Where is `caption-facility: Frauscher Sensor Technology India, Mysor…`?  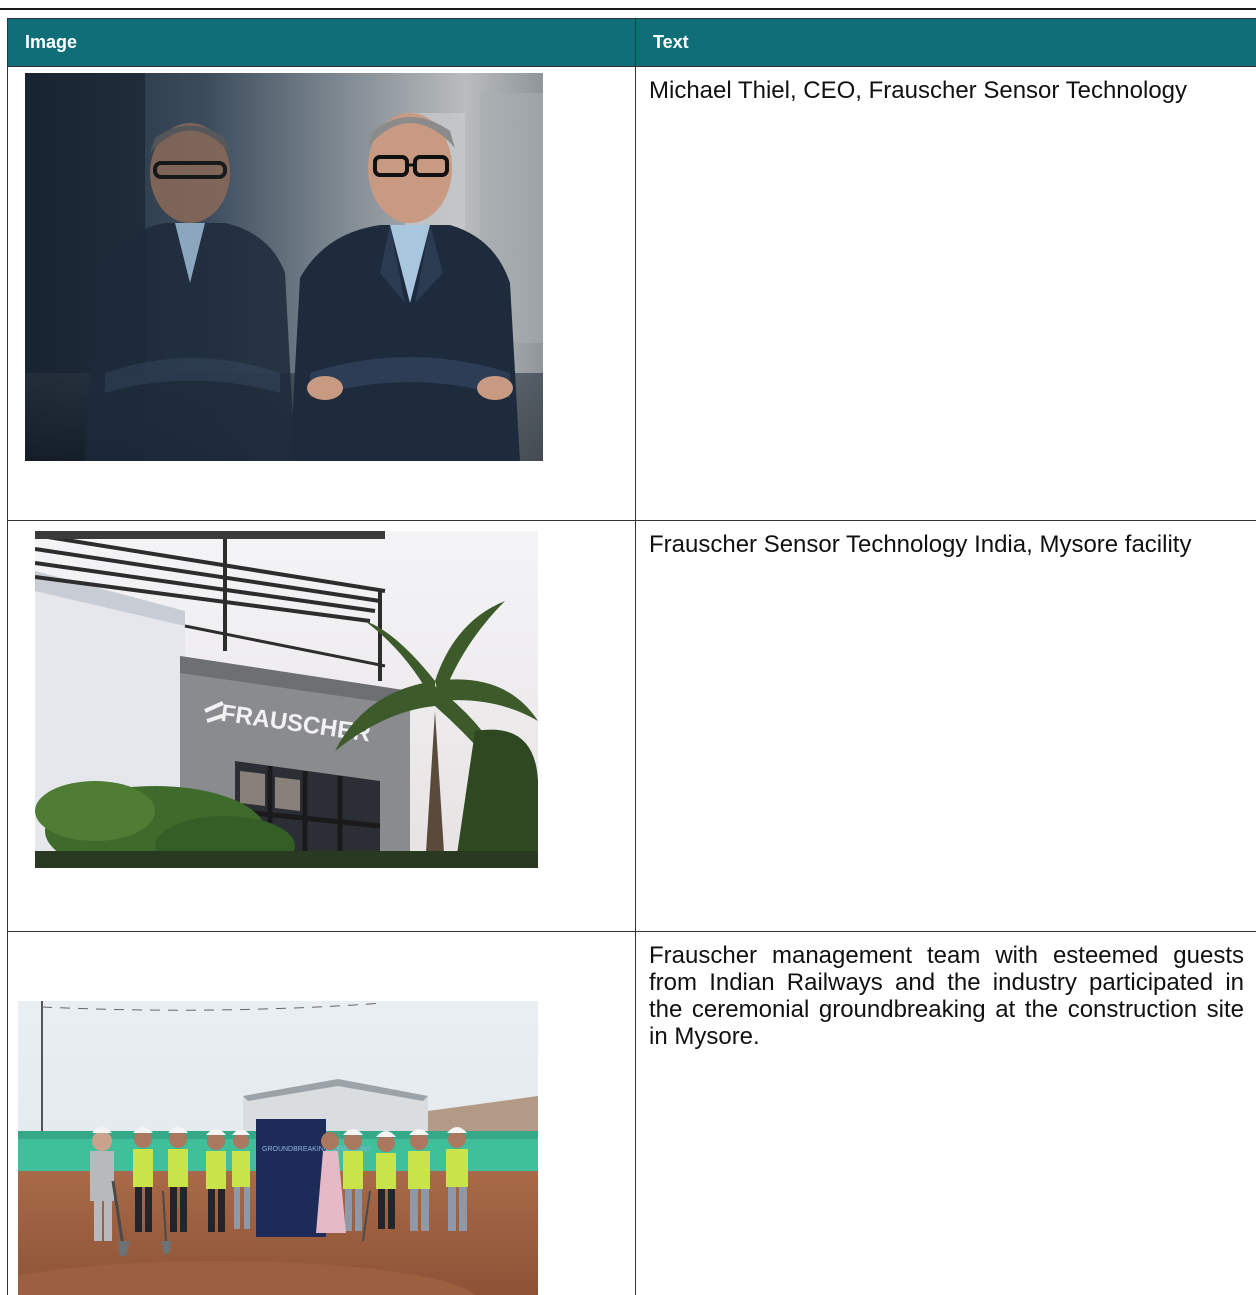
caption-facility: Frauscher Sensor Technology India, Mysor… is located at coordinates (920, 544).